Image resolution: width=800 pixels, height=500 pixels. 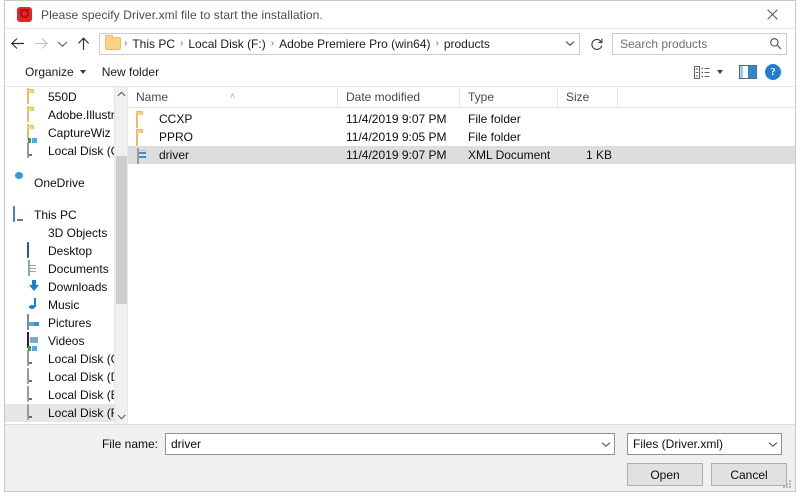 What do you see at coordinates (570, 44) in the screenshot?
I see `breadcrumb-chevron-down-icon` at bounding box center [570, 44].